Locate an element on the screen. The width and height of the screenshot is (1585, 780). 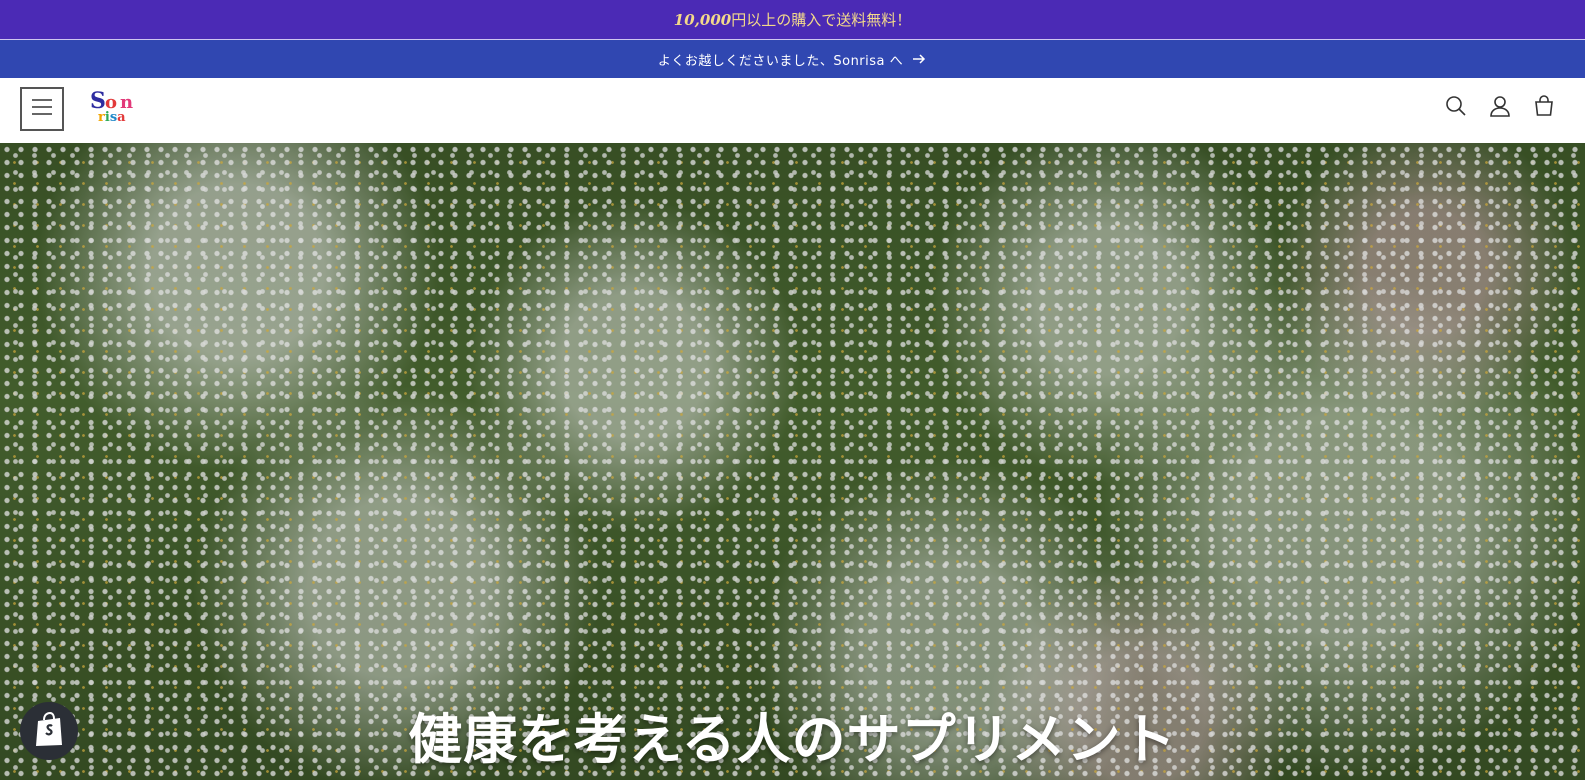
search-button is located at coordinates (1456, 108).